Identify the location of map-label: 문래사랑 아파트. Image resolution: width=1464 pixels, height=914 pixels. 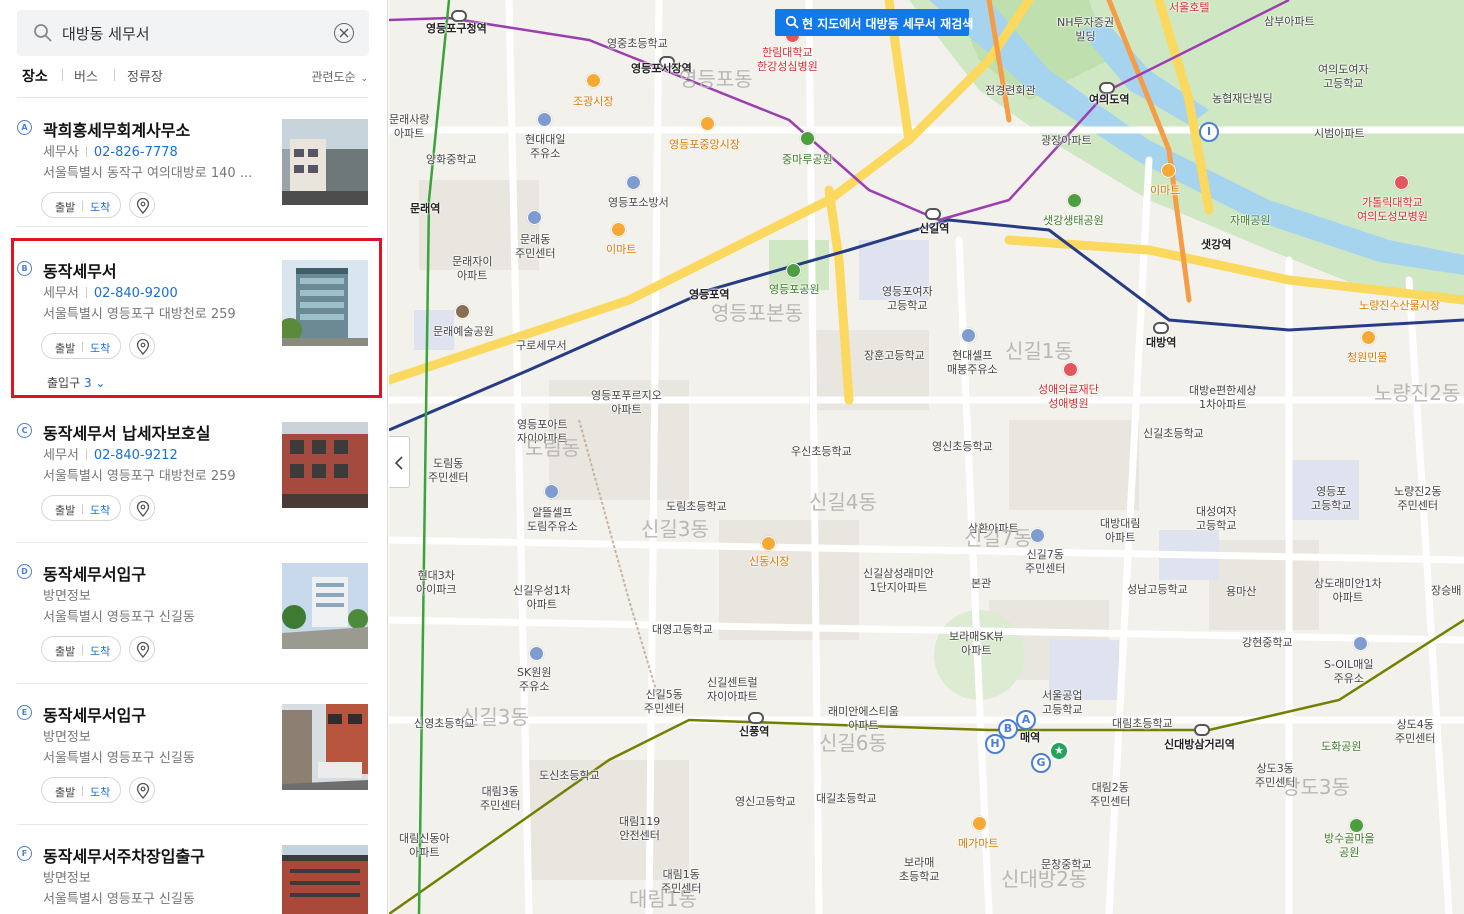
(409, 126).